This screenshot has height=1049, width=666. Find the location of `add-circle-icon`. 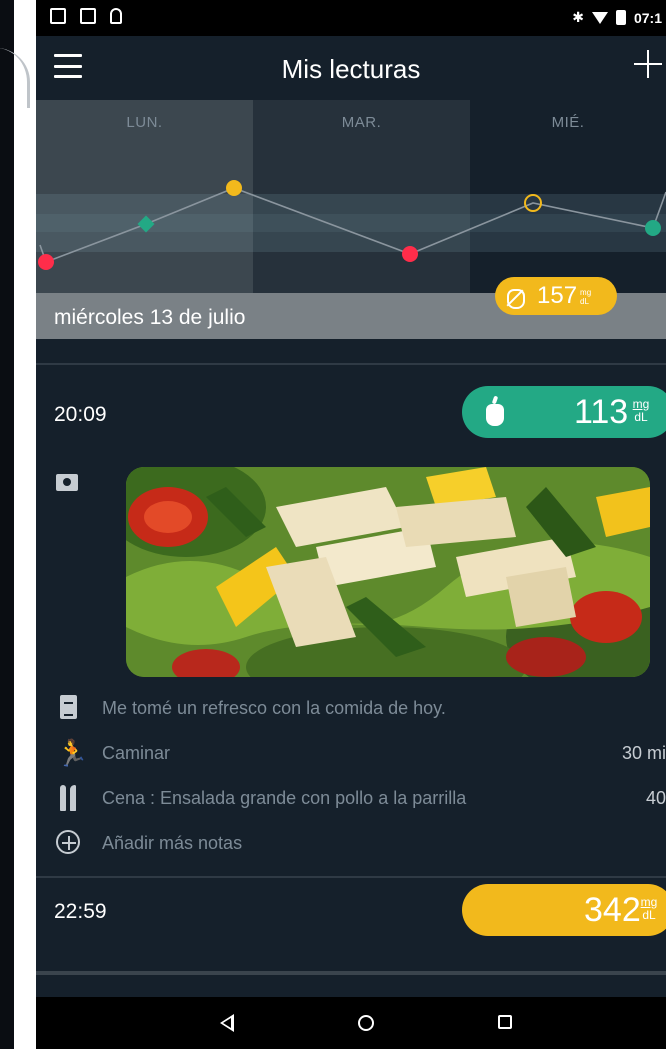

add-circle-icon is located at coordinates (68, 842).